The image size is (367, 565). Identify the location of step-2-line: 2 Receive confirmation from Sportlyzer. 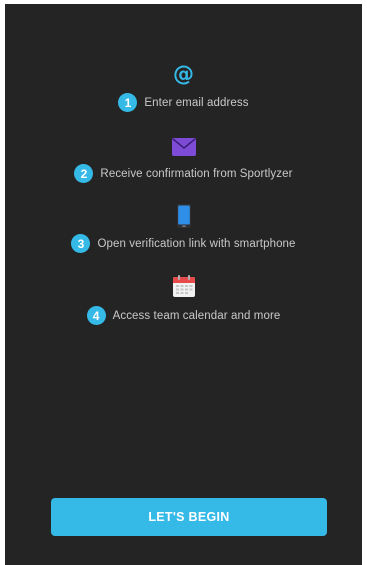
(183, 173).